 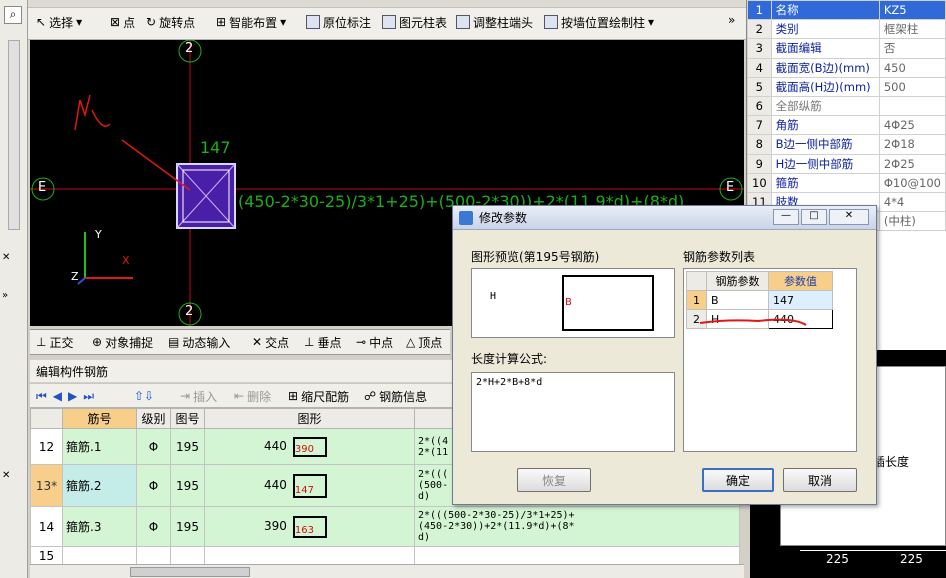 I want to click on scale-rebar-button: ⊞ 缩尺配筋, so click(x=318, y=396).